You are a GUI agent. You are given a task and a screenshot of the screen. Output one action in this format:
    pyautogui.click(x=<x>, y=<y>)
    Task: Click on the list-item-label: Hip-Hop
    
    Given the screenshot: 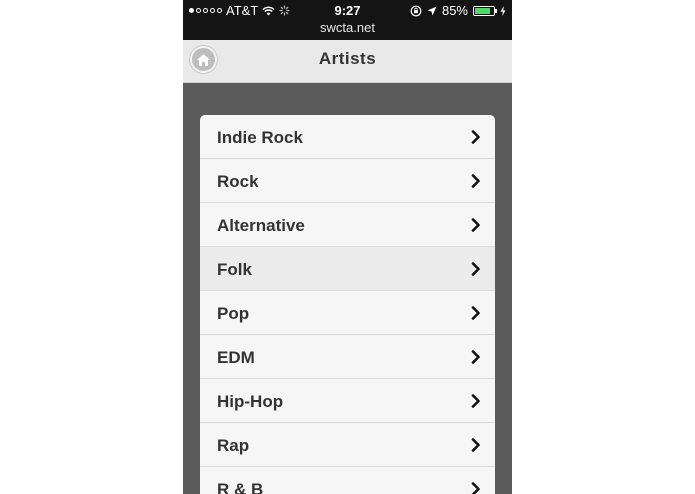 What is the action you would take?
    pyautogui.click(x=250, y=401)
    